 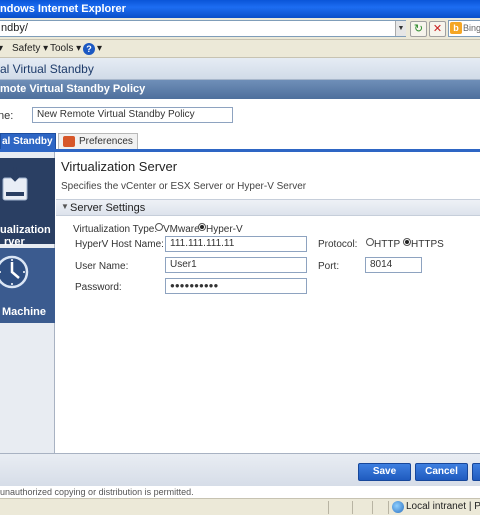 What do you see at coordinates (236, 244) in the screenshot?
I see `host-name-input: 111.111.111.11` at bounding box center [236, 244].